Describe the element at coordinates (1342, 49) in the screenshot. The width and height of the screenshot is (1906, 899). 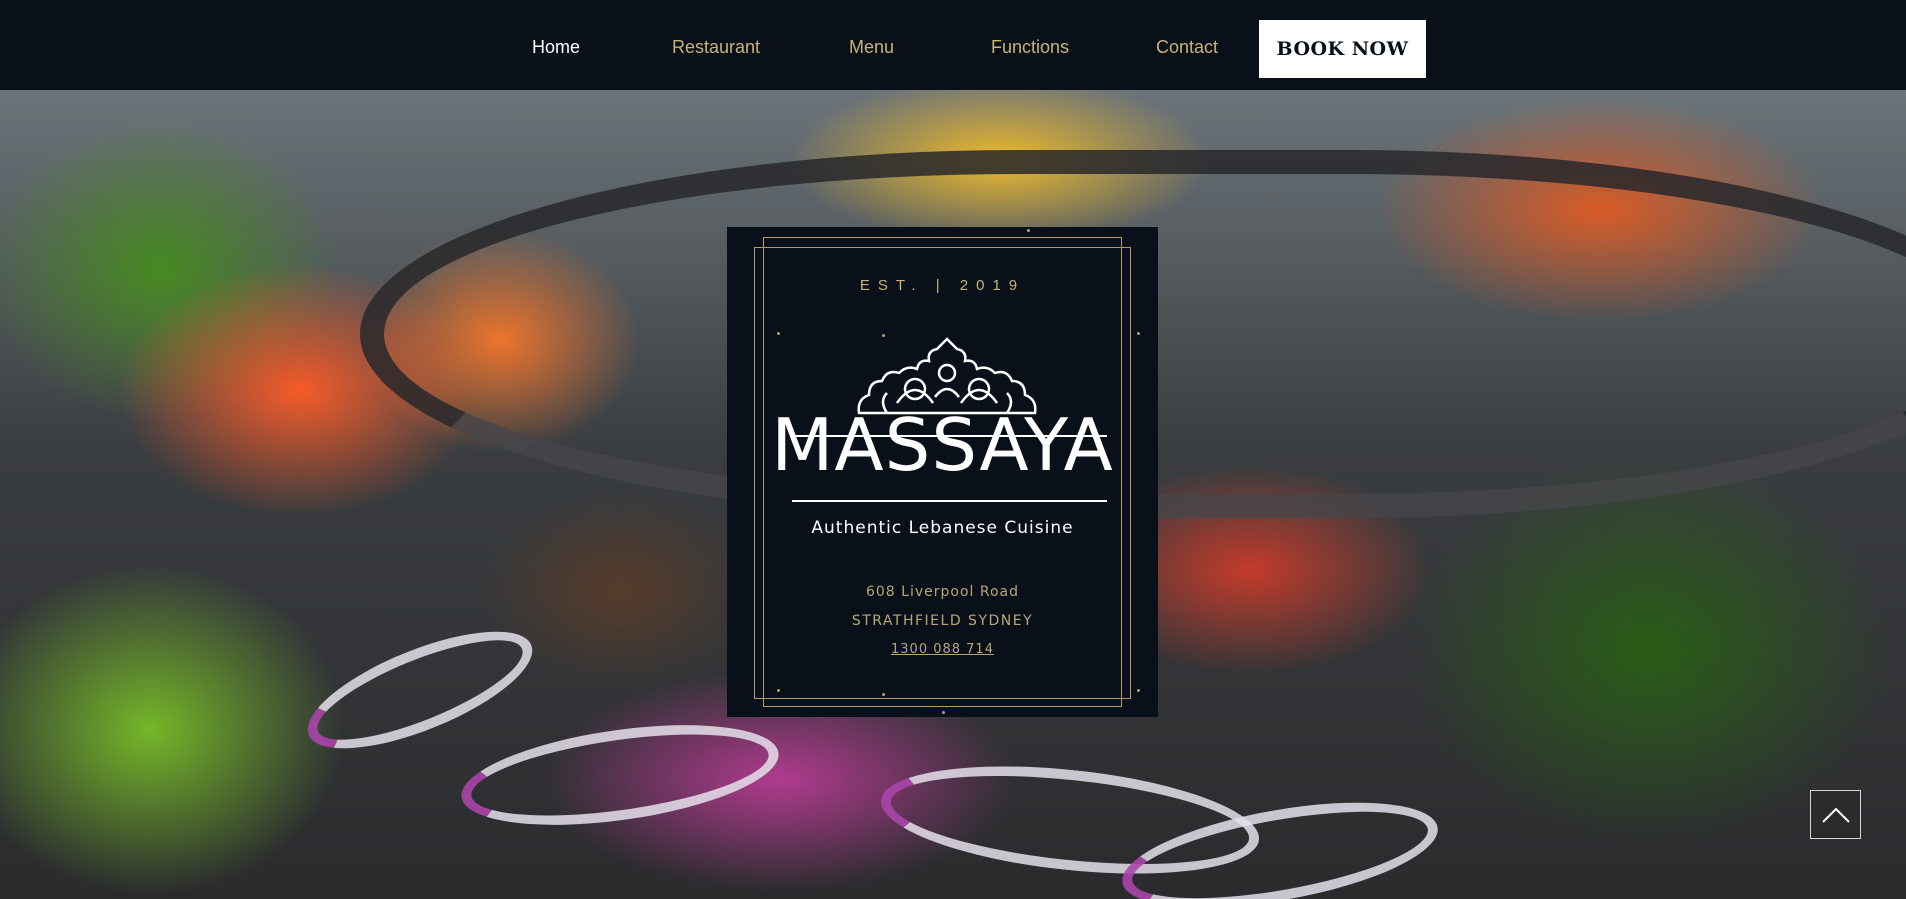
I see `book-now-button: BOOK NOW` at that location.